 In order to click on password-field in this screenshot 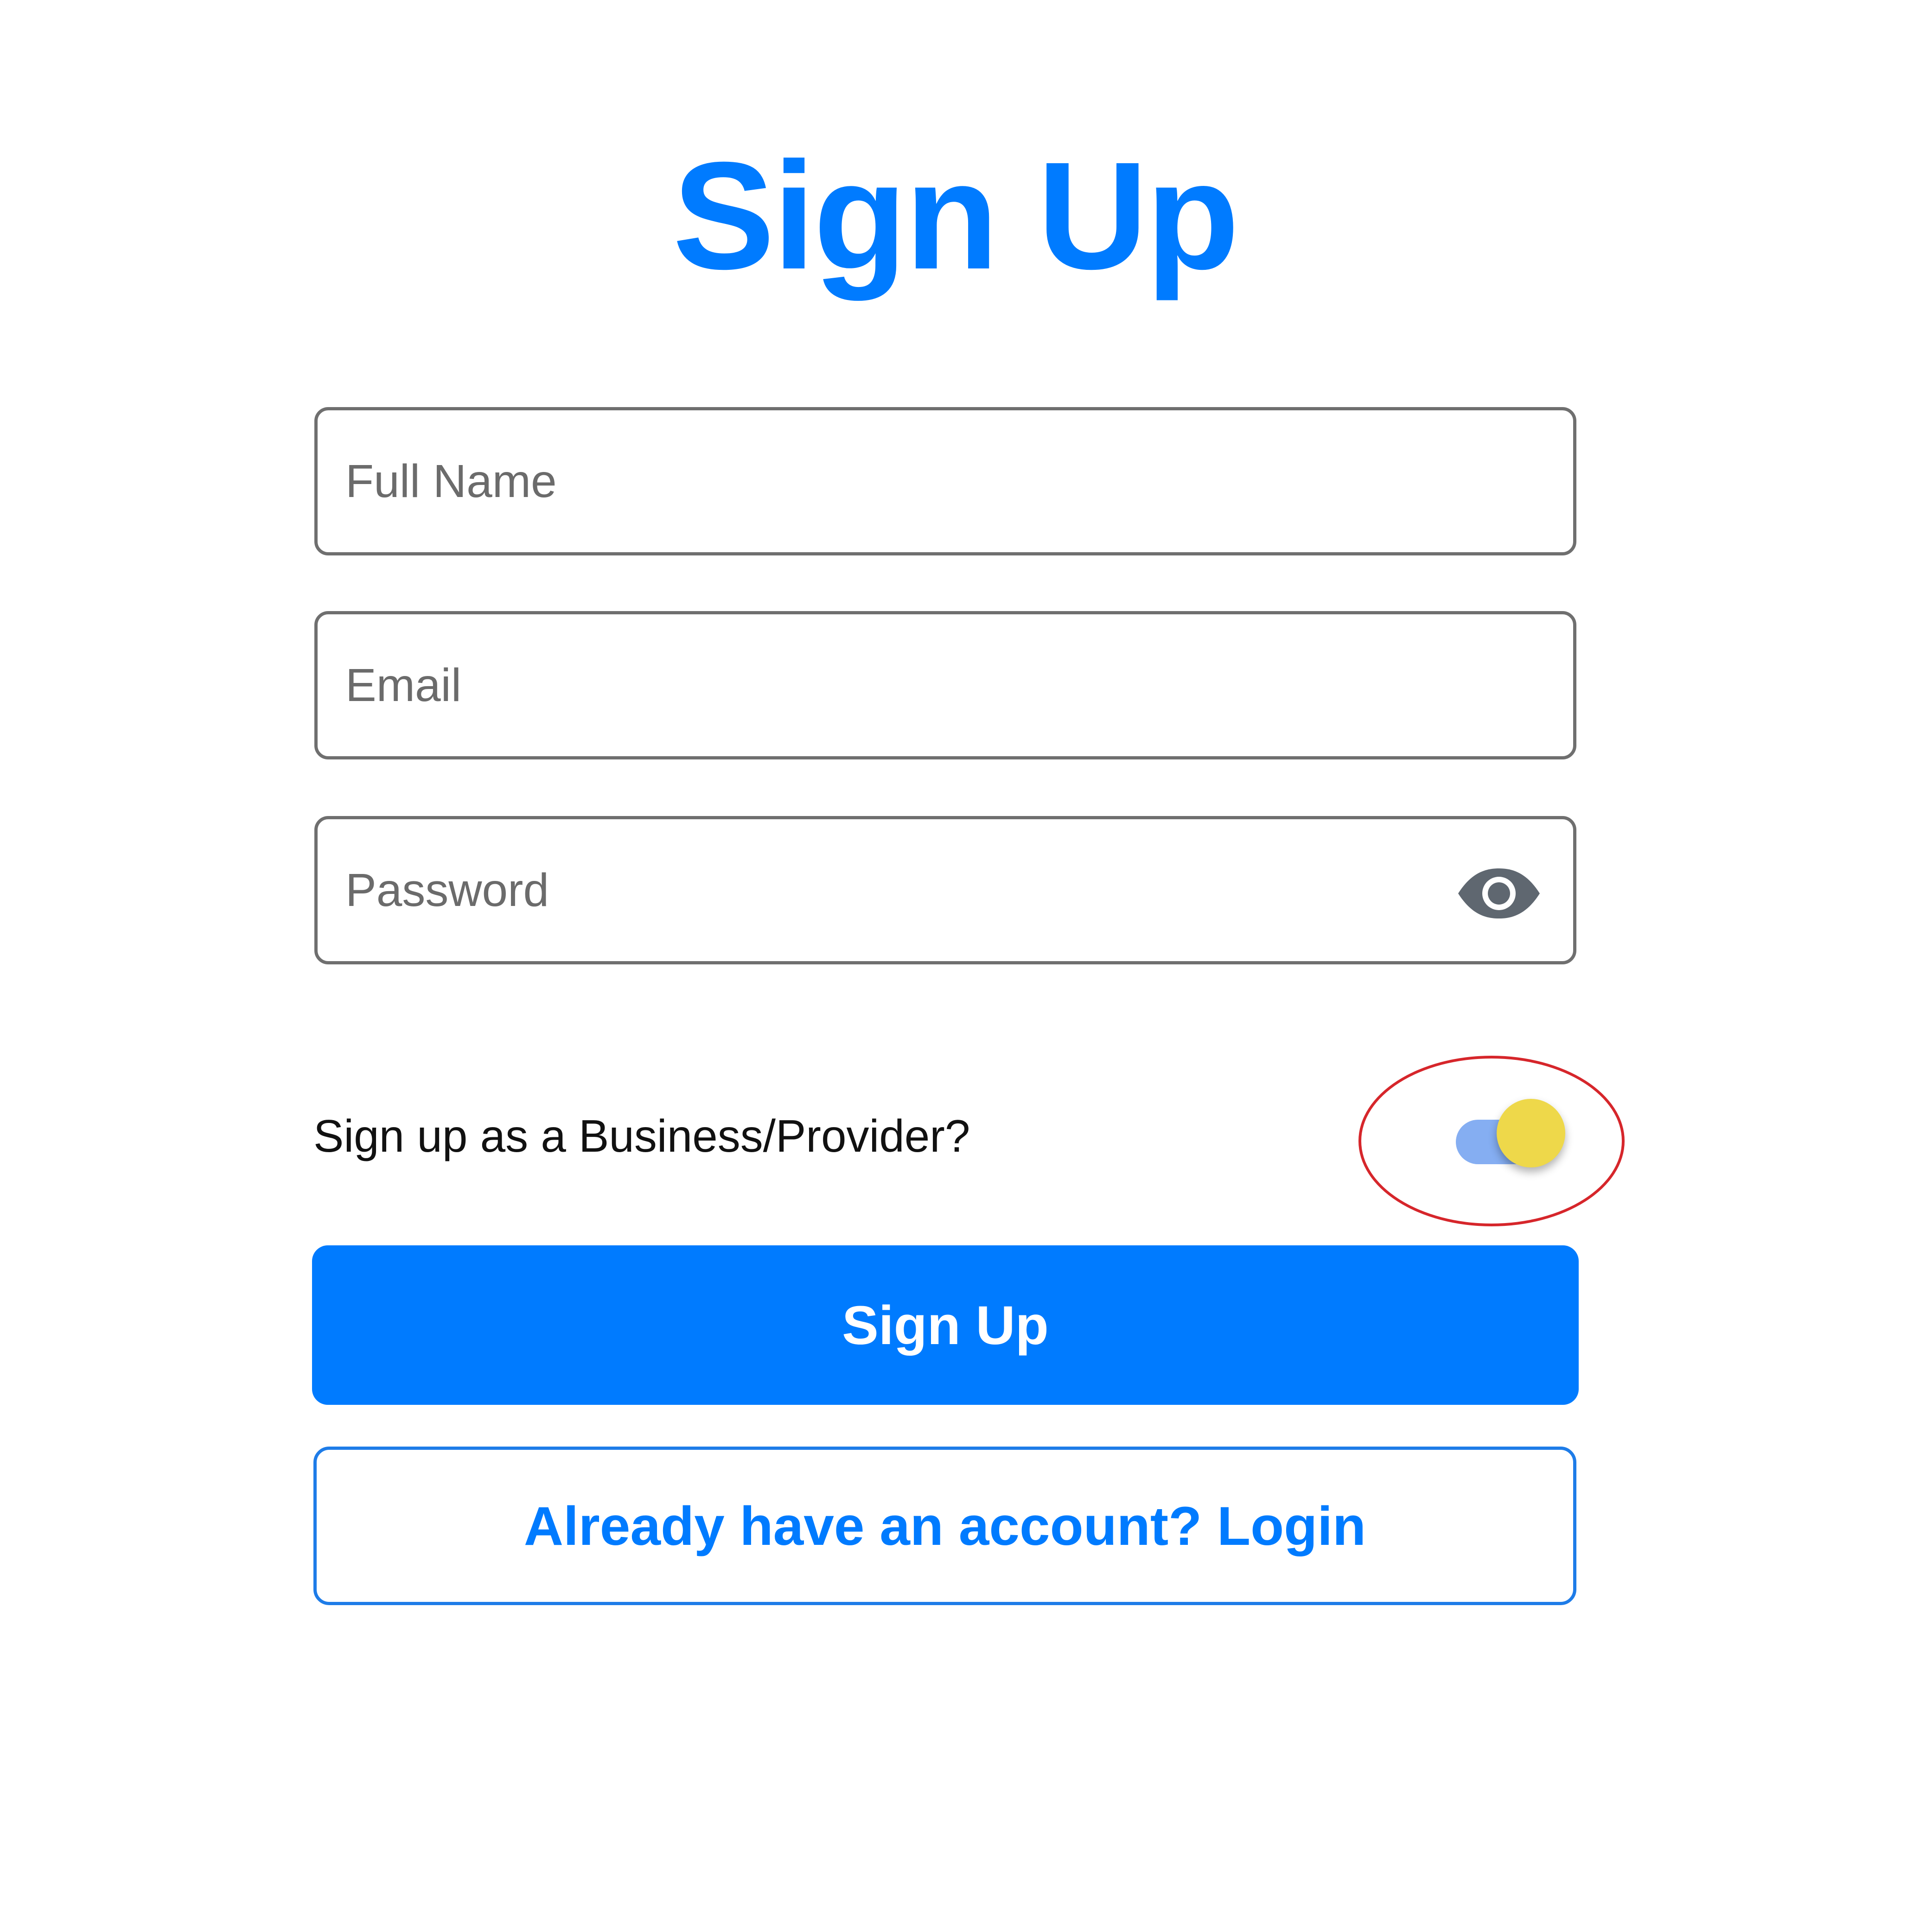, I will do `click(945, 890)`.